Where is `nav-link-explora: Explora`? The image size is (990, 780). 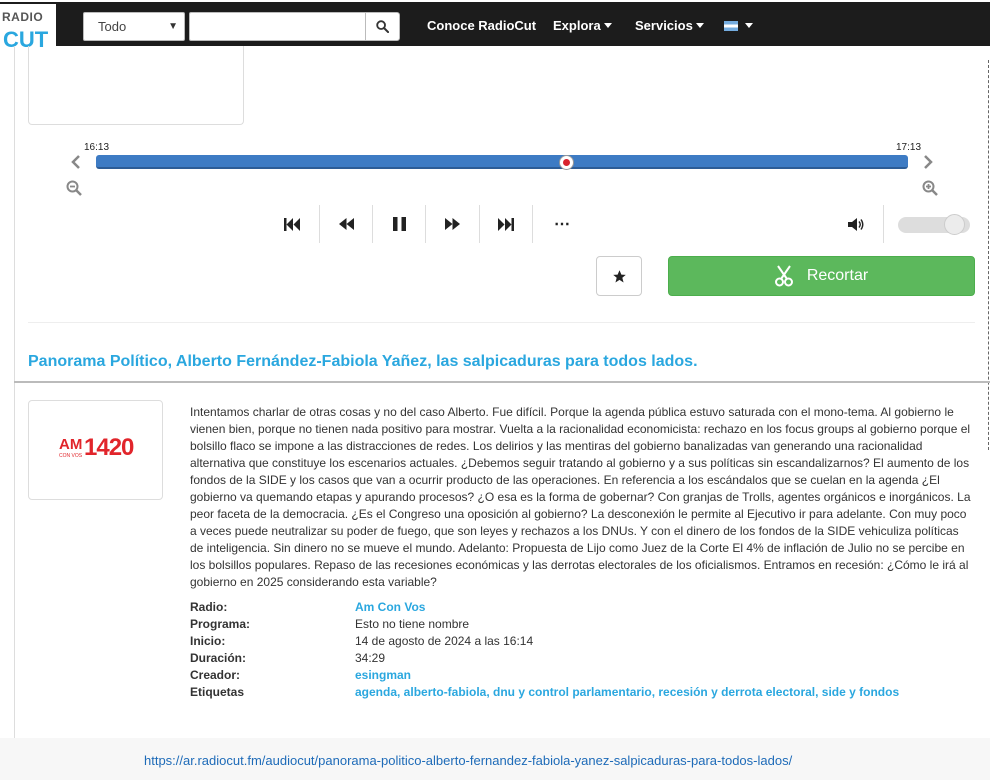
nav-link-explora: Explora is located at coordinates (582, 25).